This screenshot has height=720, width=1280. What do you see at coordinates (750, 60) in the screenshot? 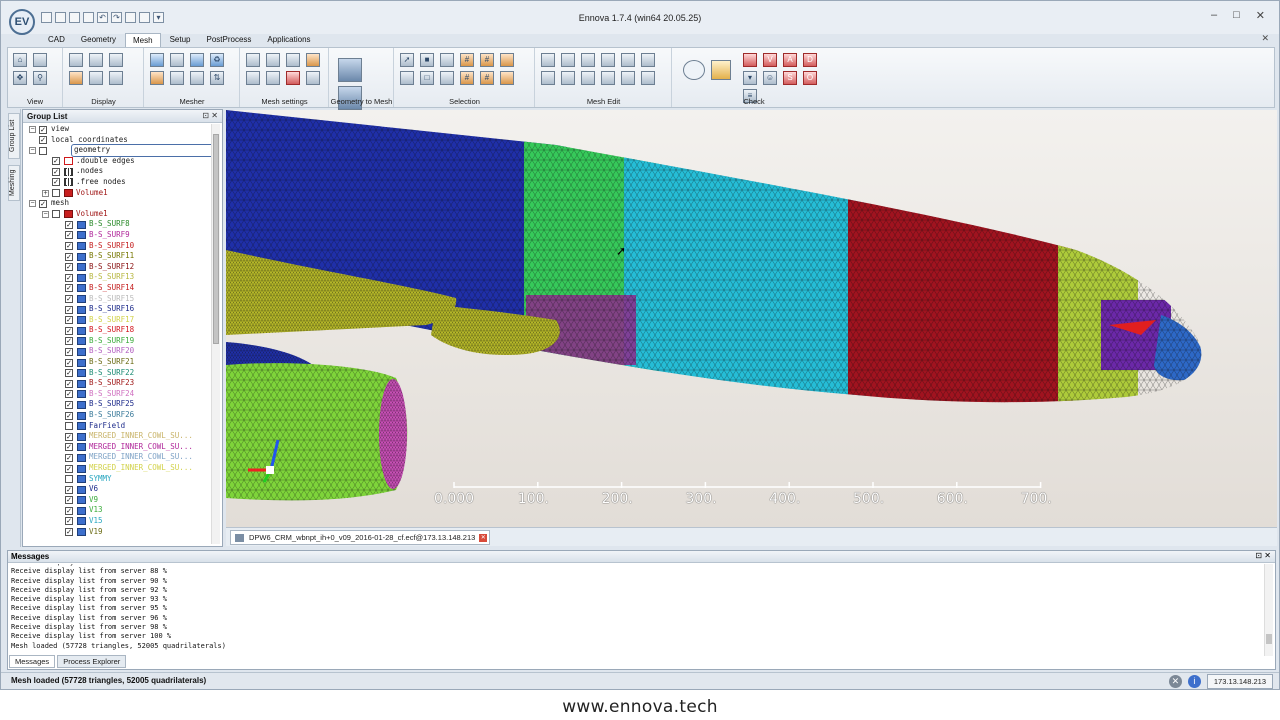
I see `check-quality-icon` at bounding box center [750, 60].